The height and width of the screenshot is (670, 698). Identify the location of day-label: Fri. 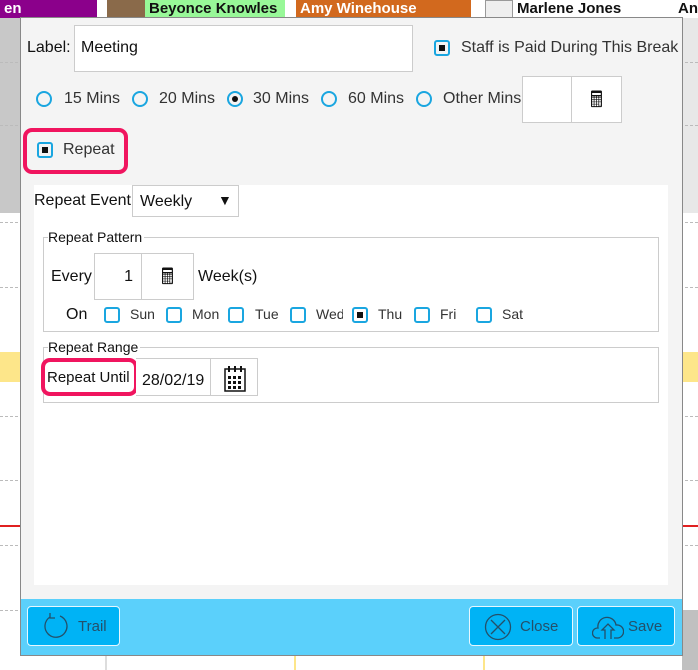
(448, 314).